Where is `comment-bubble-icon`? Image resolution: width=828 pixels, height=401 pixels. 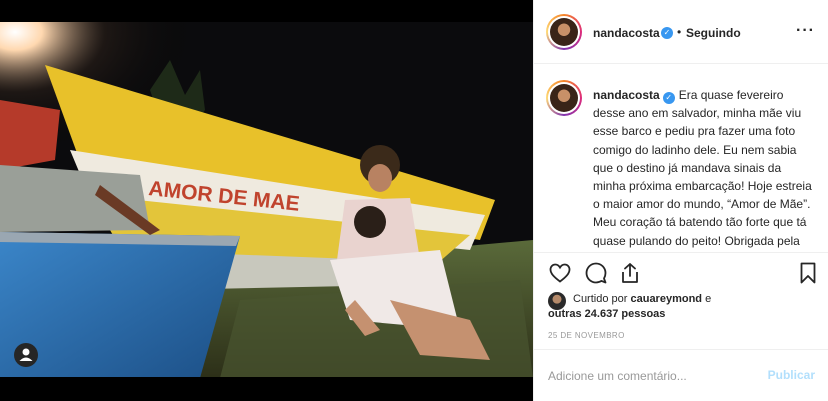
comment-bubble-icon is located at coordinates (596, 273).